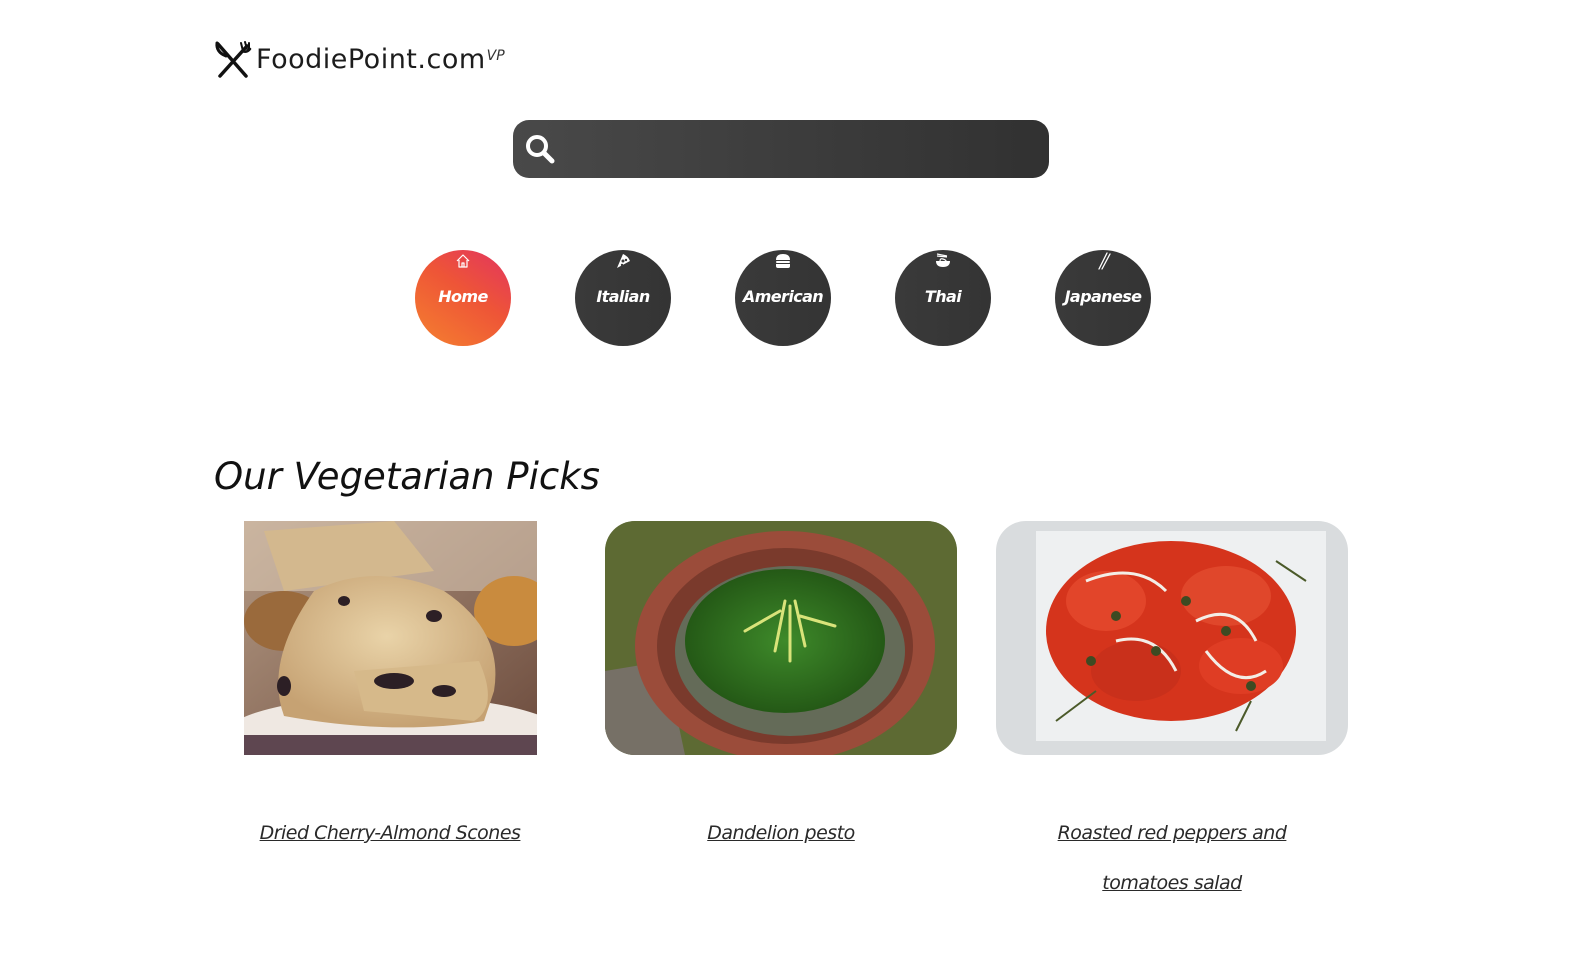 The width and height of the screenshot is (1575, 977). What do you see at coordinates (623, 261) in the screenshot?
I see `pizza-icon` at bounding box center [623, 261].